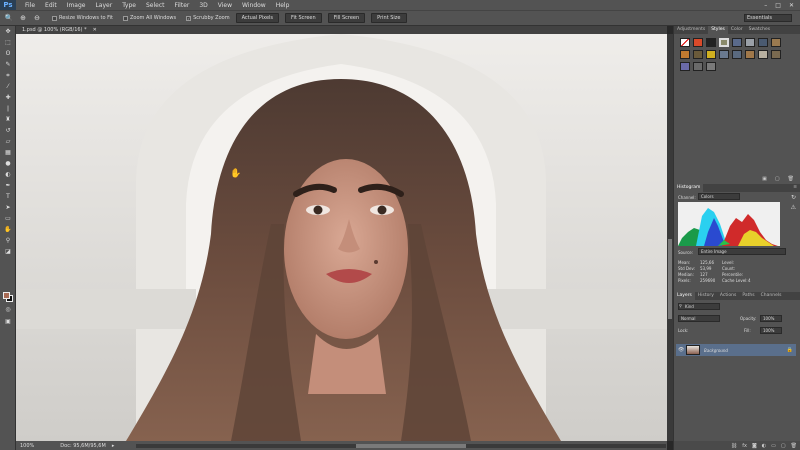 The height and width of the screenshot is (450, 800). Describe the element at coordinates (208, 18) in the screenshot. I see `scrubby-zoom-checkbox: ✓ Scrubby Zoom` at that location.